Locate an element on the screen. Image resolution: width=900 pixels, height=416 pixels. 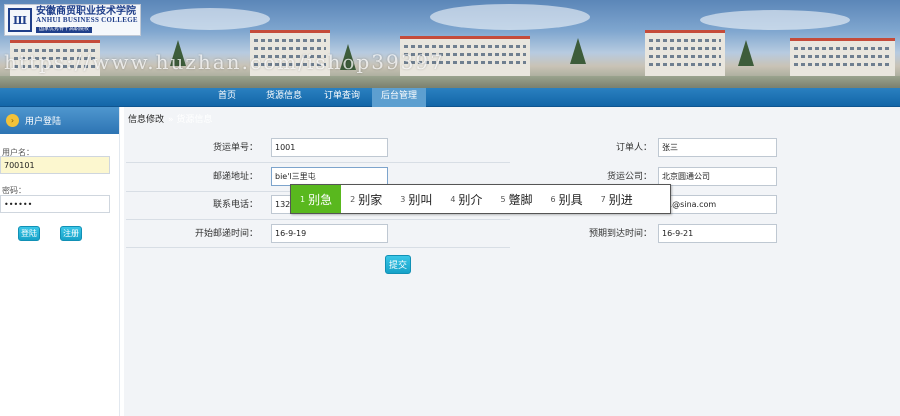
orderer-input is located at coordinates (717, 147).